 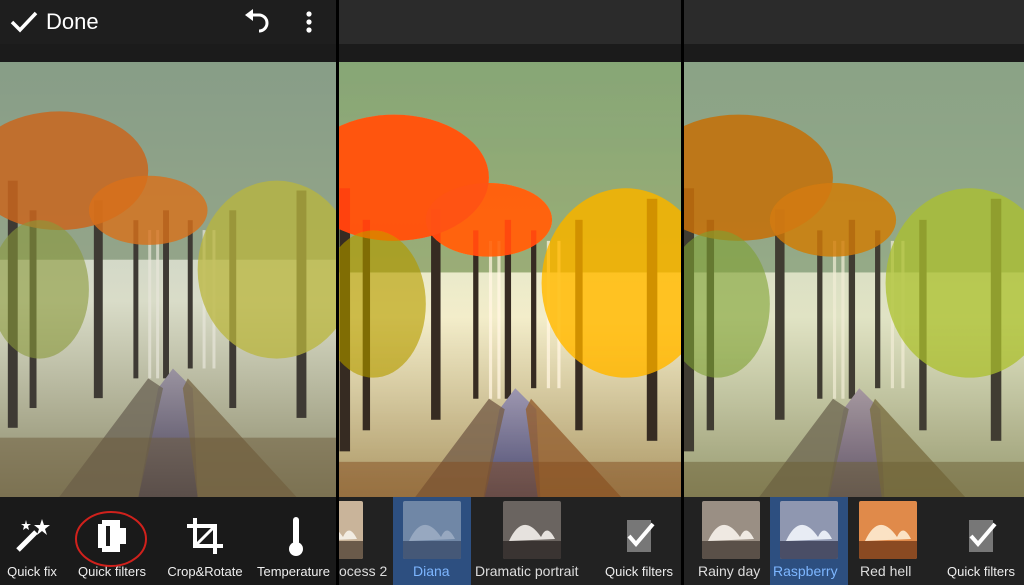 I want to click on overflow-menu-button, so click(x=309, y=22).